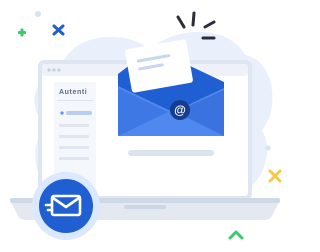 This screenshot has width=320, height=252. What do you see at coordinates (73, 92) in the screenshot?
I see `app-logo: Autenti` at bounding box center [73, 92].